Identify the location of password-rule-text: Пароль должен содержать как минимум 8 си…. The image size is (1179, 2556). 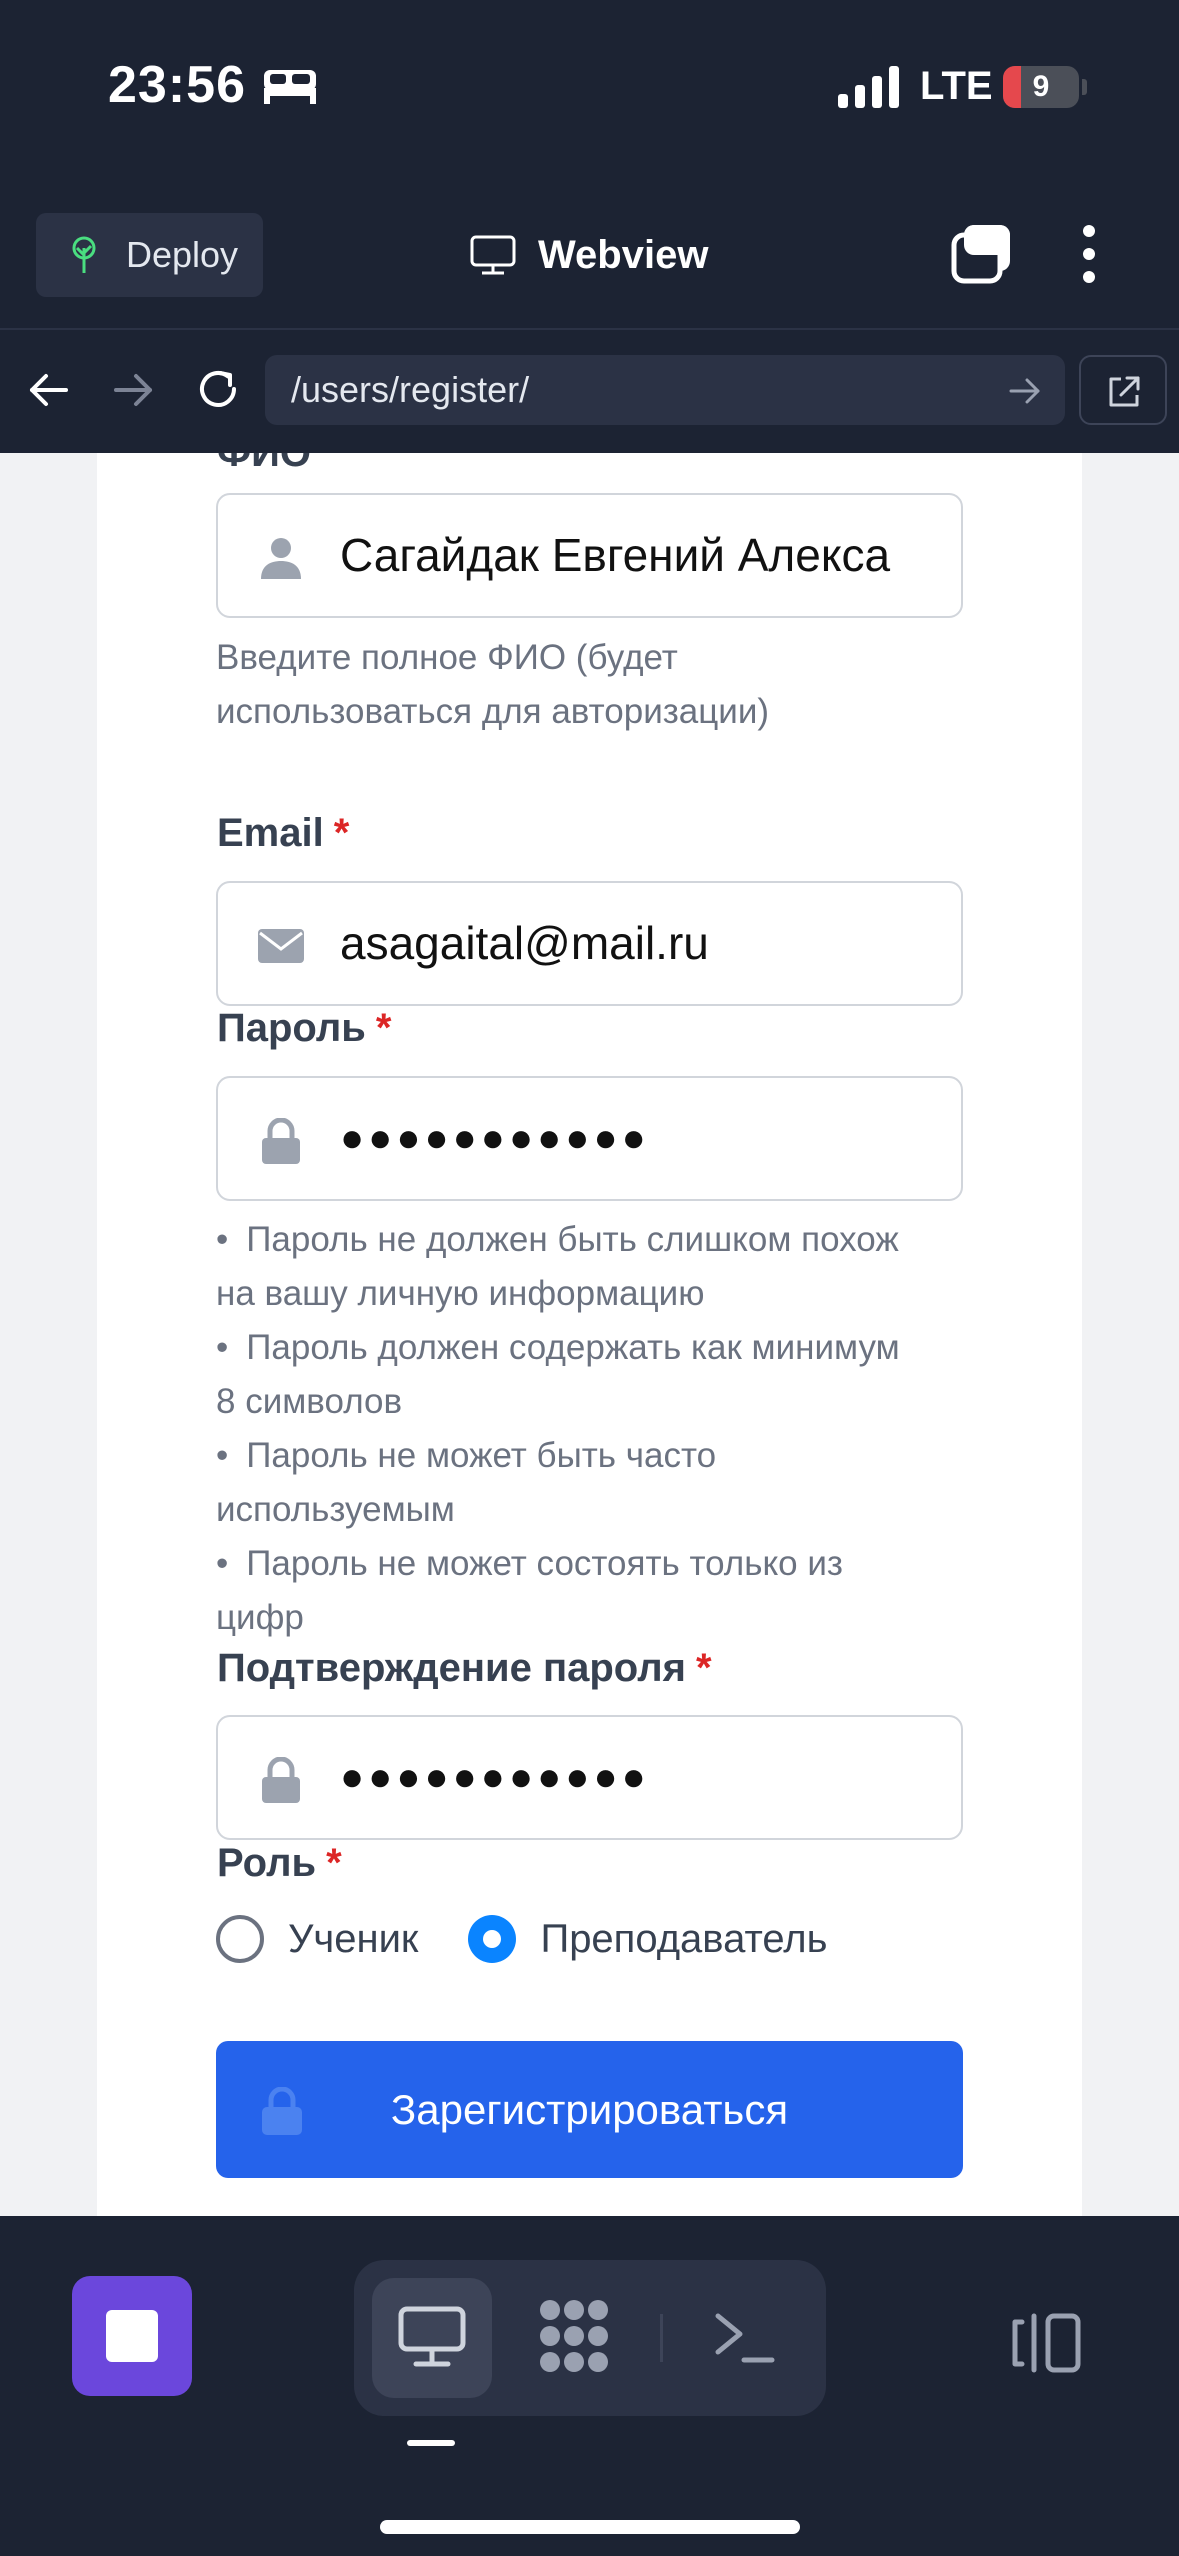
(558, 1374).